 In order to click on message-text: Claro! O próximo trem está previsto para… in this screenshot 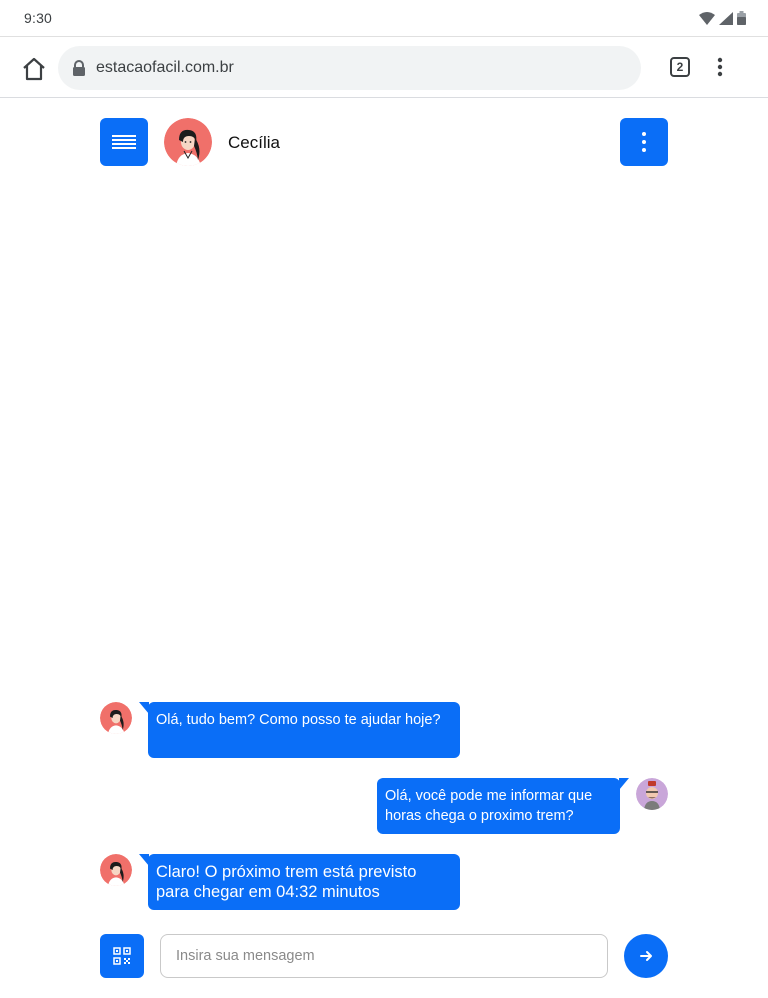, I will do `click(286, 882)`.